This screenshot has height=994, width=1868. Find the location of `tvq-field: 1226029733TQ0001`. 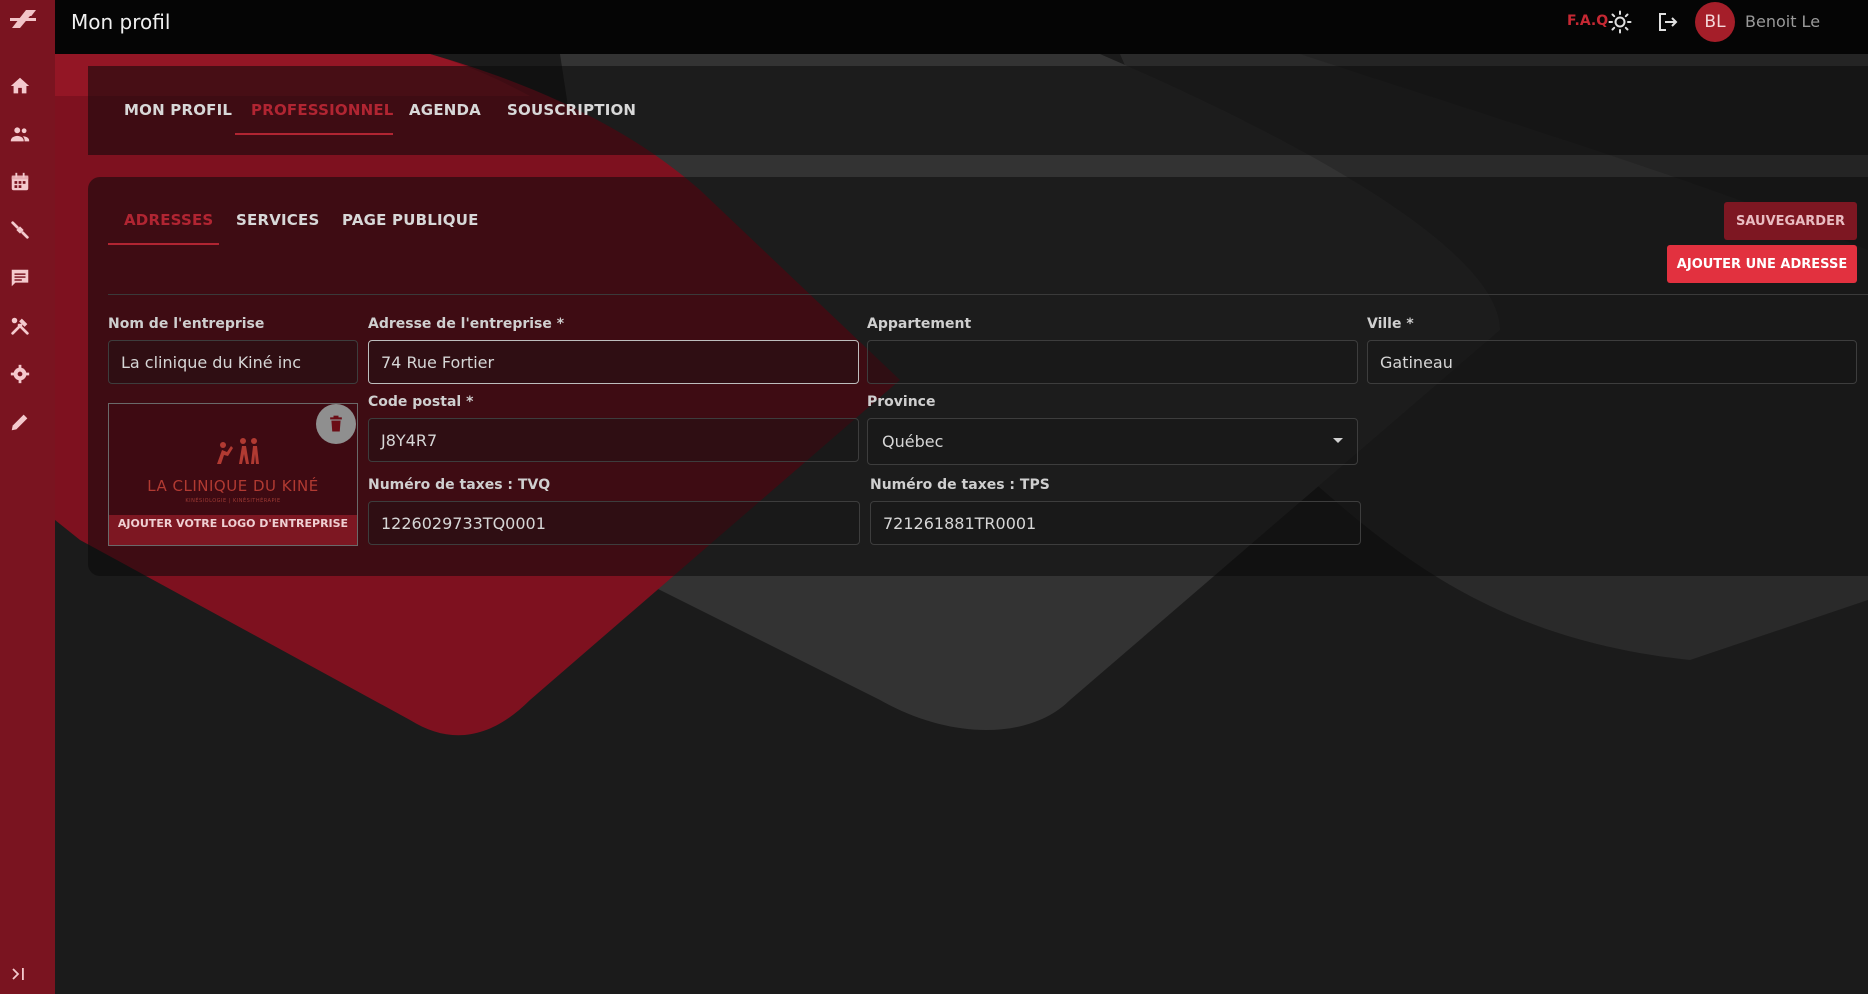

tvq-field: 1226029733TQ0001 is located at coordinates (614, 523).